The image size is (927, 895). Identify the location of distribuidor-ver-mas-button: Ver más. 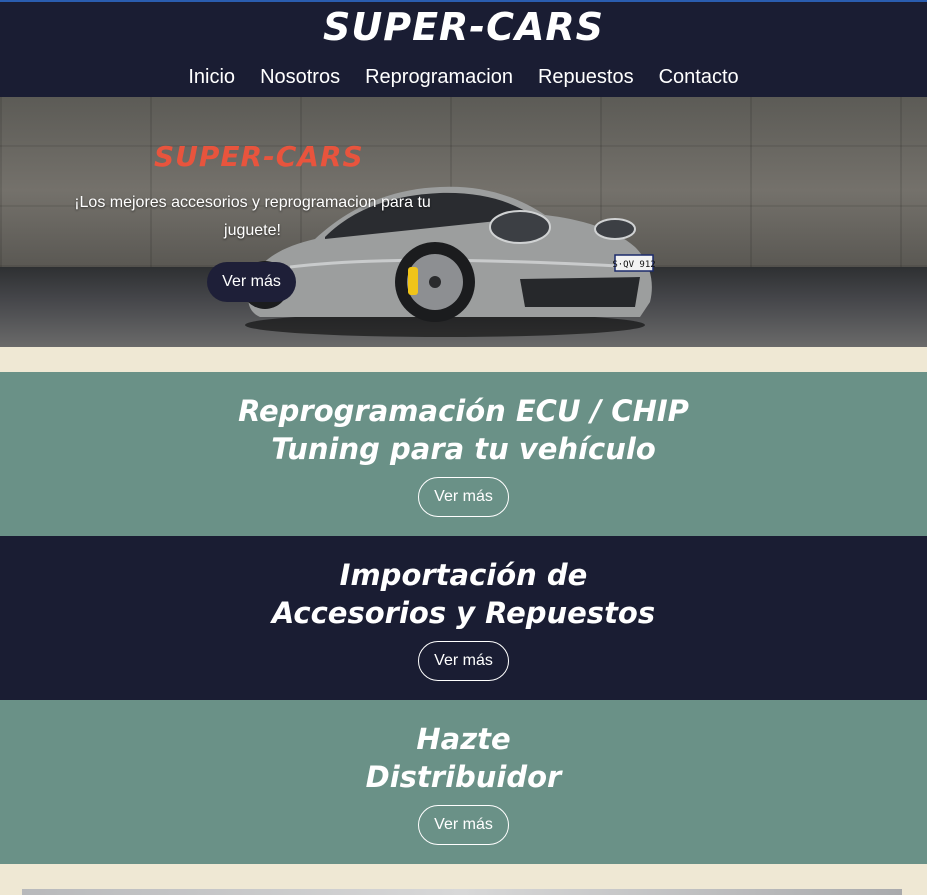
(463, 825).